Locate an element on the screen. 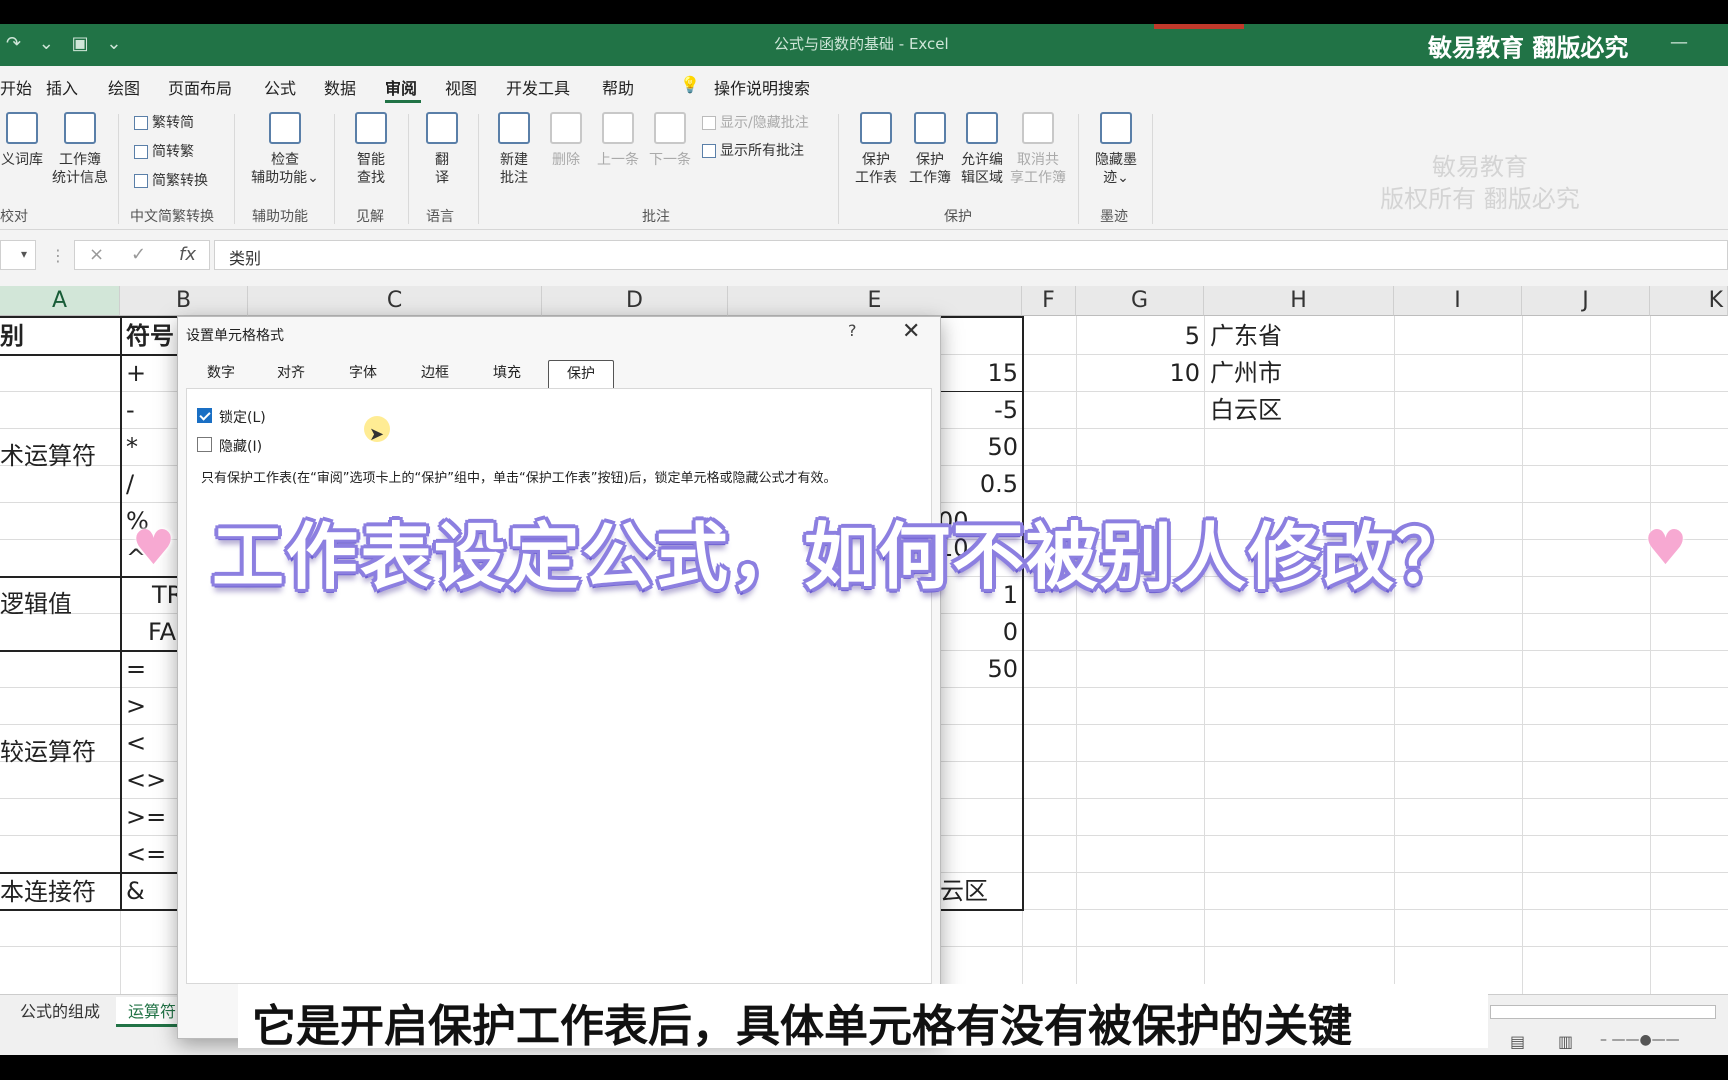 The height and width of the screenshot is (1080, 1728). cell-g-value: 10 is located at coordinates (1140, 373).